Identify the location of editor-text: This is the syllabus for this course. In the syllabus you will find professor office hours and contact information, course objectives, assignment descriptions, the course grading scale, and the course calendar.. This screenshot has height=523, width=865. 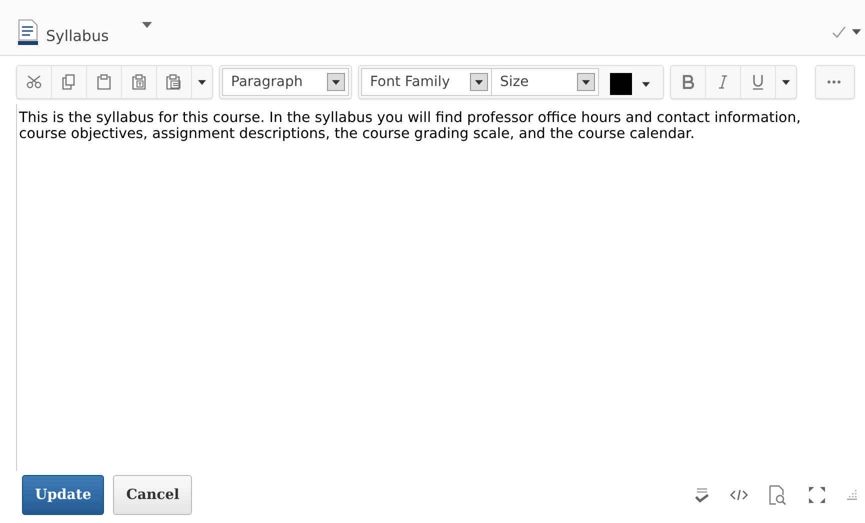
(410, 126).